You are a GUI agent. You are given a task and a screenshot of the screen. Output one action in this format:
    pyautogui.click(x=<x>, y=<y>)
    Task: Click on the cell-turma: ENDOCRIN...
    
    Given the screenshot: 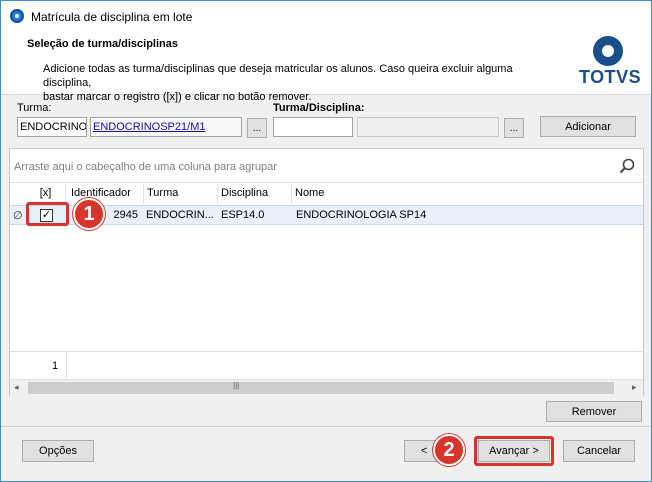 What is the action you would take?
    pyautogui.click(x=180, y=215)
    